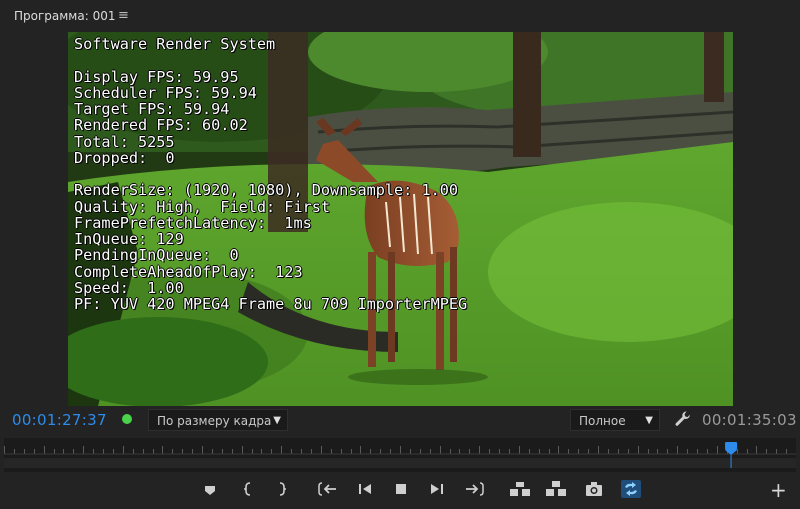  What do you see at coordinates (124, 157) in the screenshot?
I see `overlay-line: Dropped: 0` at bounding box center [124, 157].